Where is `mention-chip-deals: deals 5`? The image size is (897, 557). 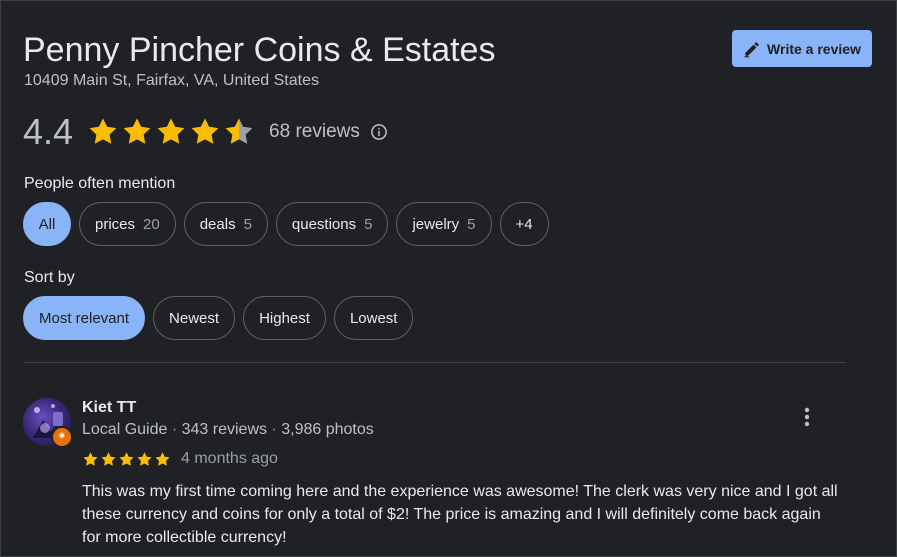
mention-chip-deals: deals 5 is located at coordinates (225, 224).